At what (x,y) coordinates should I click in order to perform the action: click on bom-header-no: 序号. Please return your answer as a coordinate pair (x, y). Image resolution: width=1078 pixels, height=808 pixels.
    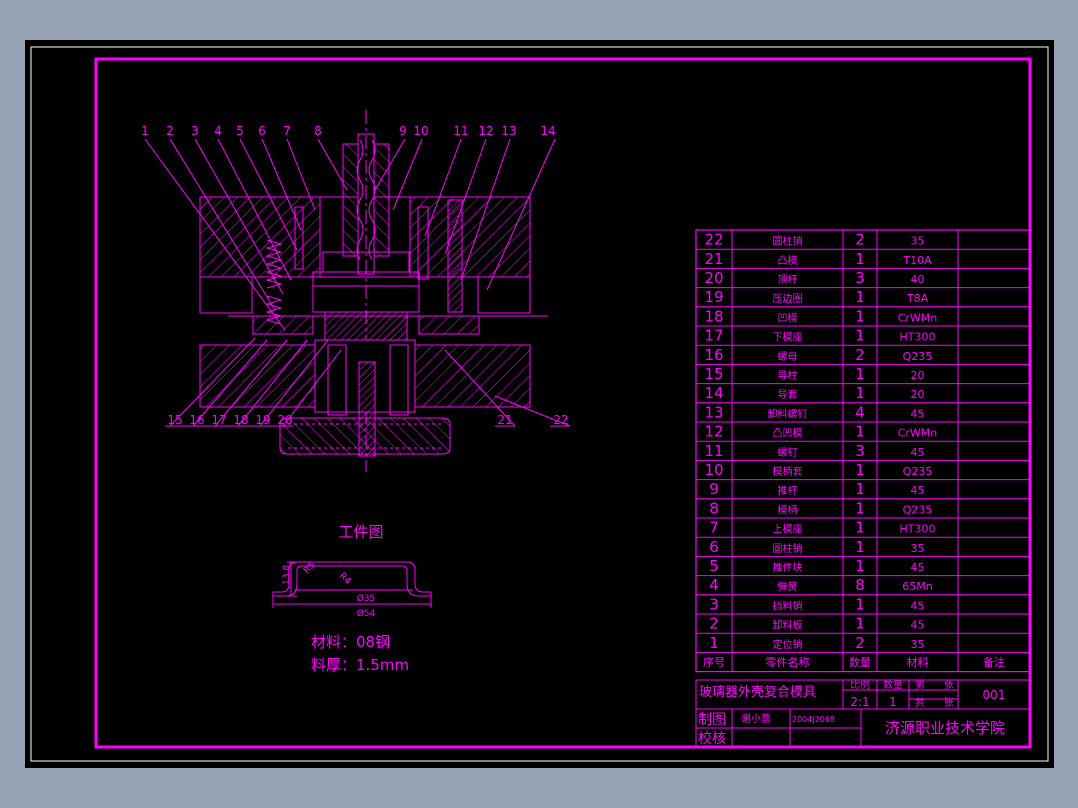
    Looking at the image, I should click on (714, 662).